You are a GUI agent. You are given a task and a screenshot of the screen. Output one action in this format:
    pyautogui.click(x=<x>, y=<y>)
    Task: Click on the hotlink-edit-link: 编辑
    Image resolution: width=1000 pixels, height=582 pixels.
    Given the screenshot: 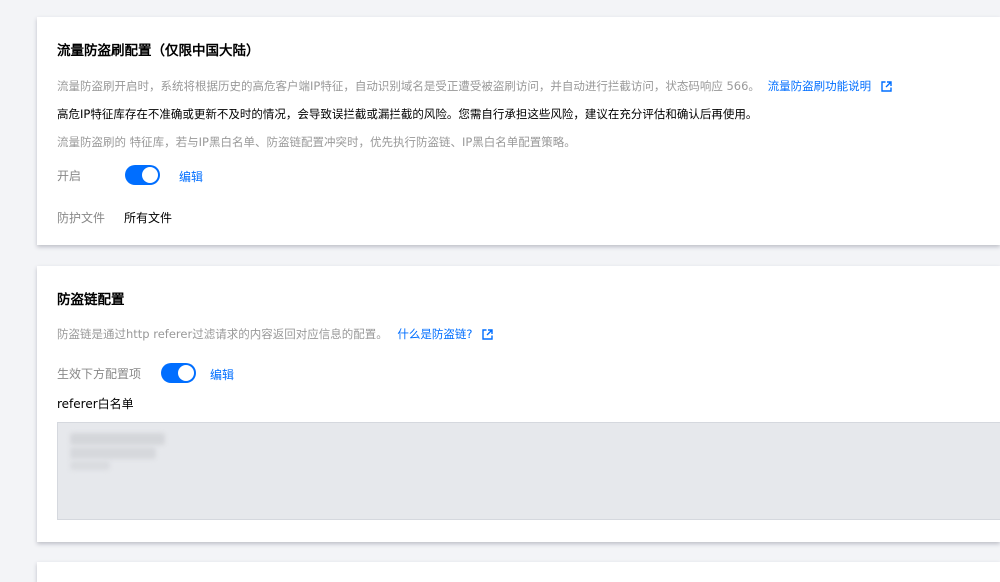 What is the action you would take?
    pyautogui.click(x=222, y=374)
    